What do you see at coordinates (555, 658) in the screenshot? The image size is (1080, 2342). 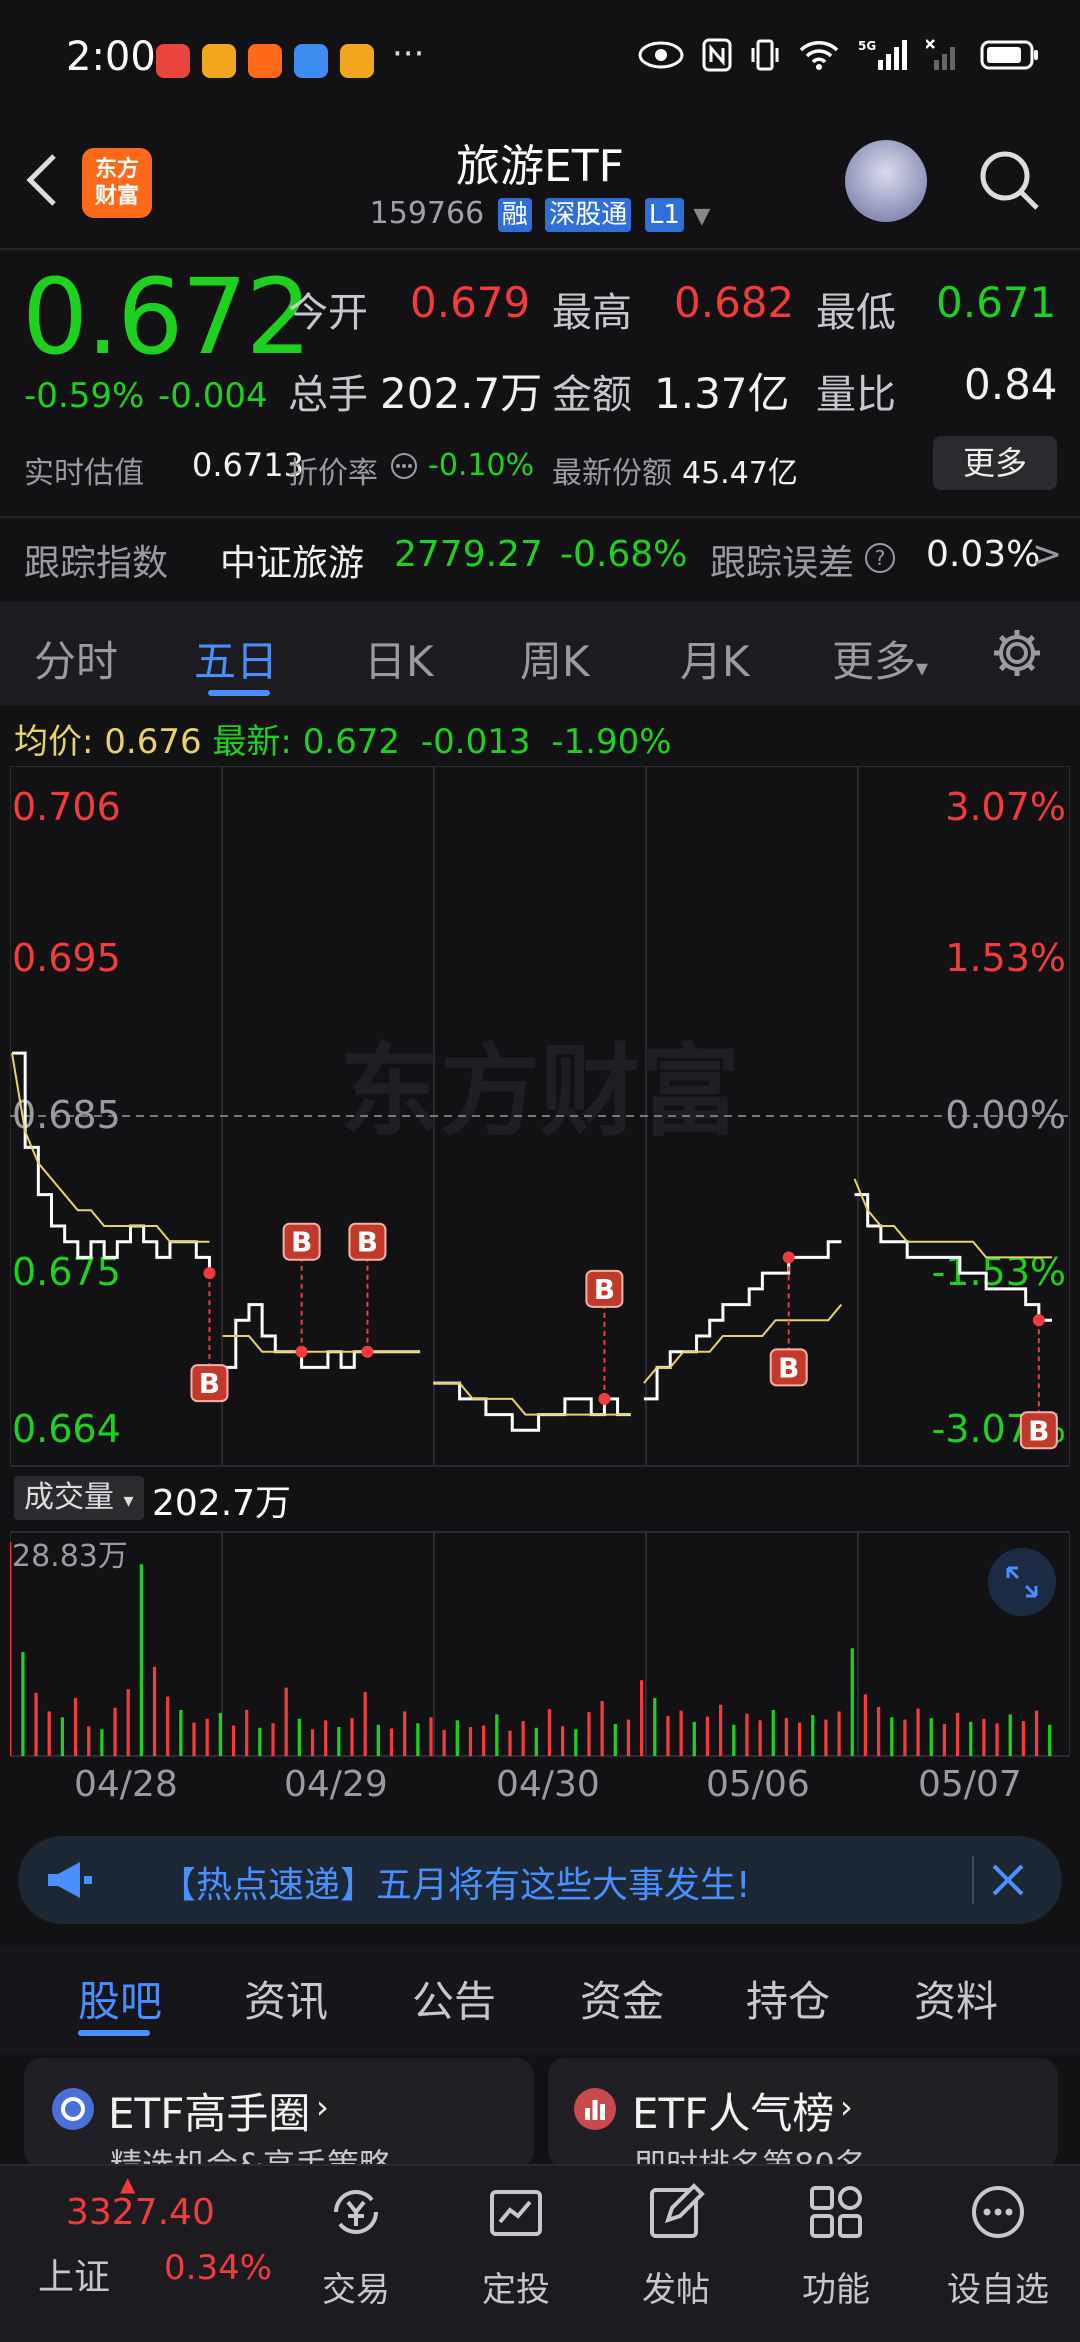 I see `tab-weekly-k: 周K` at bounding box center [555, 658].